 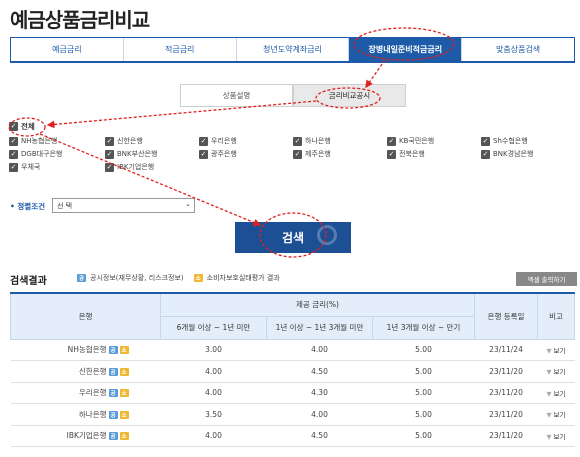 What do you see at coordinates (546, 279) in the screenshot?
I see `excel-export-button: 엑셀 출력하기` at bounding box center [546, 279].